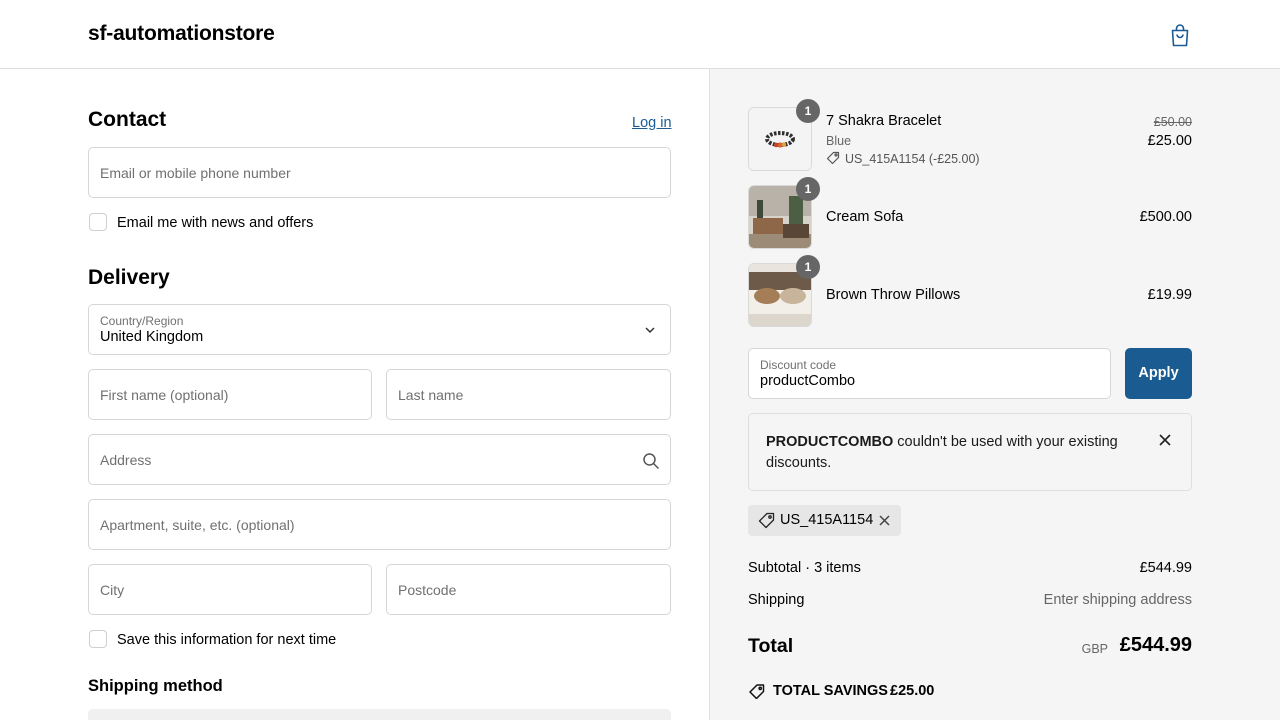 The image size is (1280, 720). I want to click on delivery-title: Delivery, so click(129, 277).